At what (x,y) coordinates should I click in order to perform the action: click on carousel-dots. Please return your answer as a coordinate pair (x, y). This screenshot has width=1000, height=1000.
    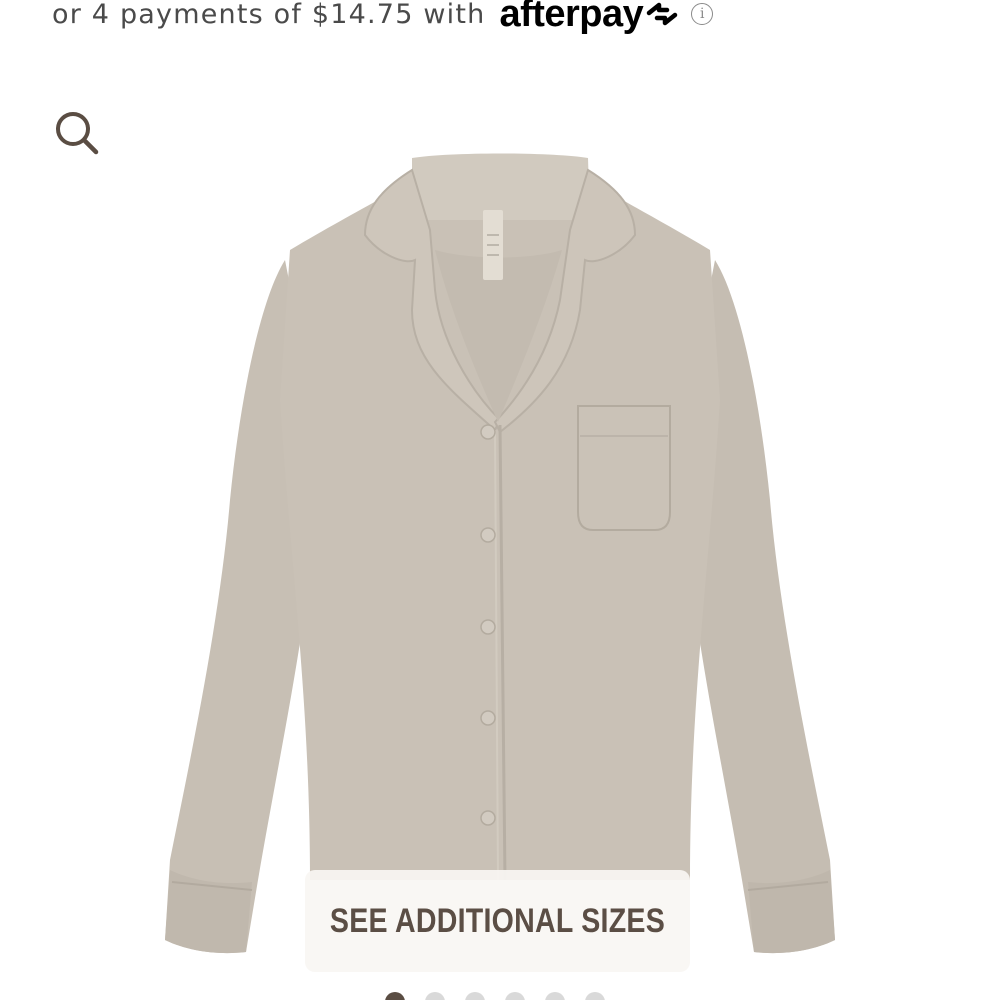
    Looking at the image, I should click on (495, 996).